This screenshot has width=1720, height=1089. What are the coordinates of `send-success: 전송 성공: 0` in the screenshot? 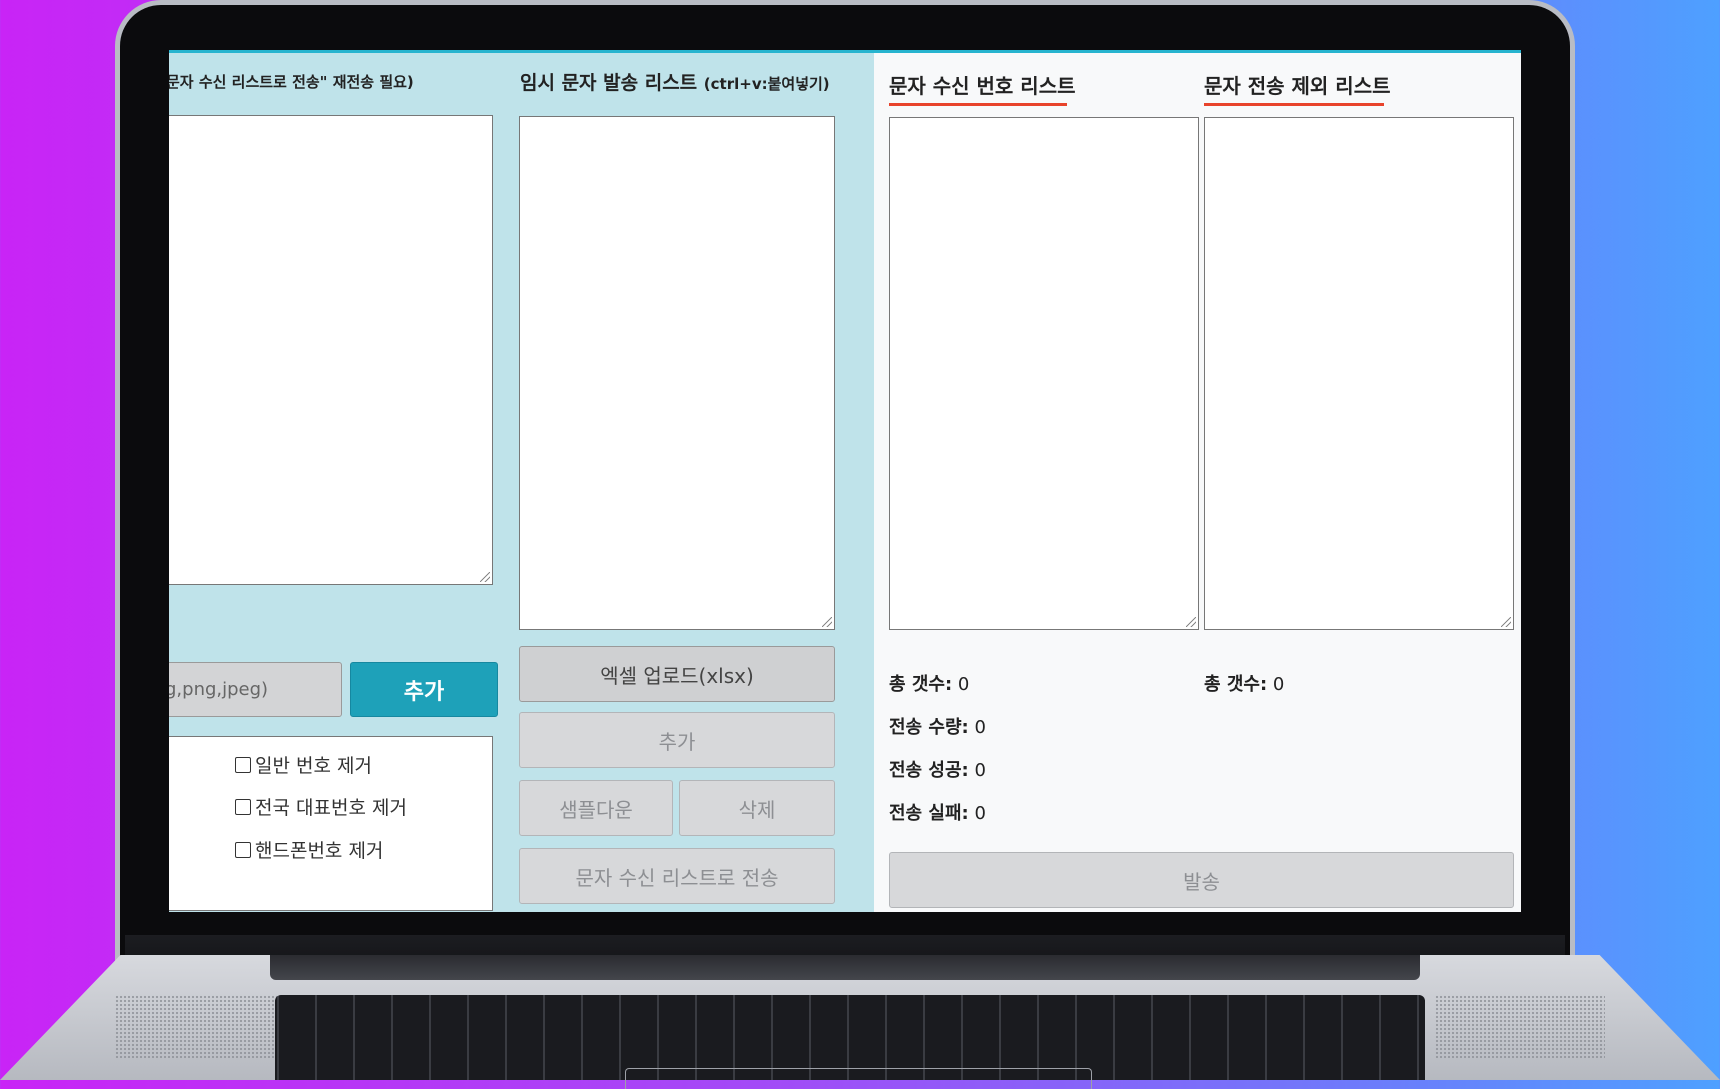 It's located at (937, 769).